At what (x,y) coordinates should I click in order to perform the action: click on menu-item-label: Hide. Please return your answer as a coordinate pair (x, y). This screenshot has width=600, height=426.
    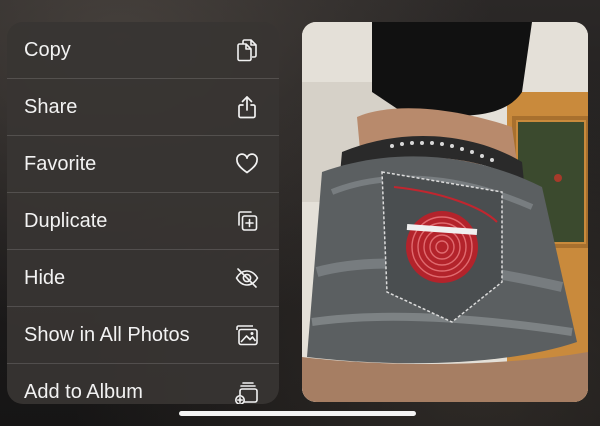
    Looking at the image, I should click on (45, 277).